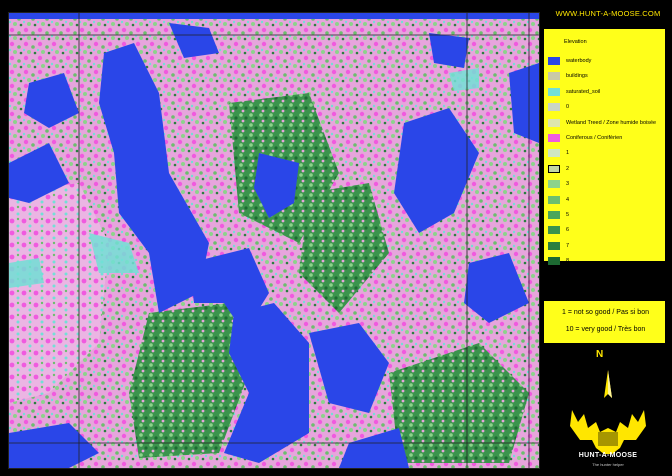 The image size is (672, 476). I want to click on legend-item: 5, so click(558, 215).